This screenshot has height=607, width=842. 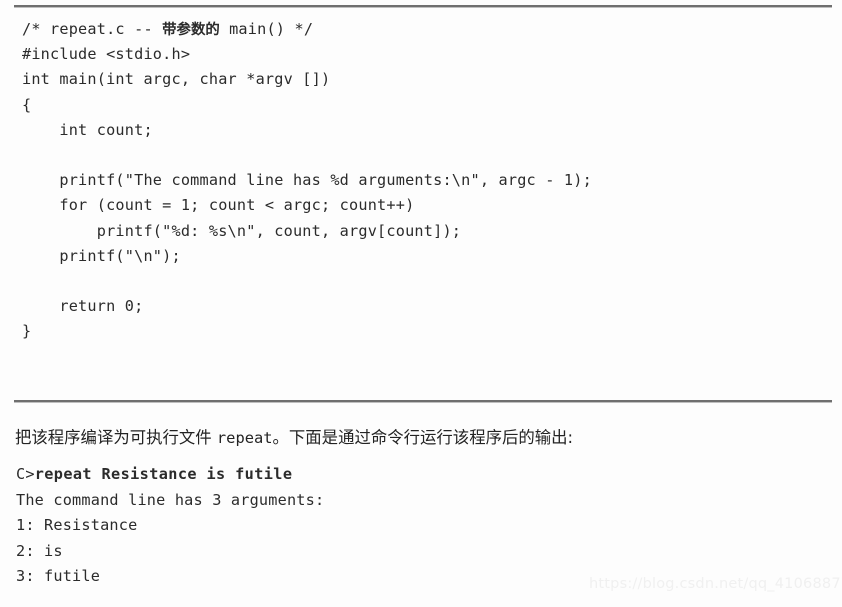 What do you see at coordinates (715, 584) in the screenshot?
I see `watermark-url: https://blog.csdn.net/qq_41068877` at bounding box center [715, 584].